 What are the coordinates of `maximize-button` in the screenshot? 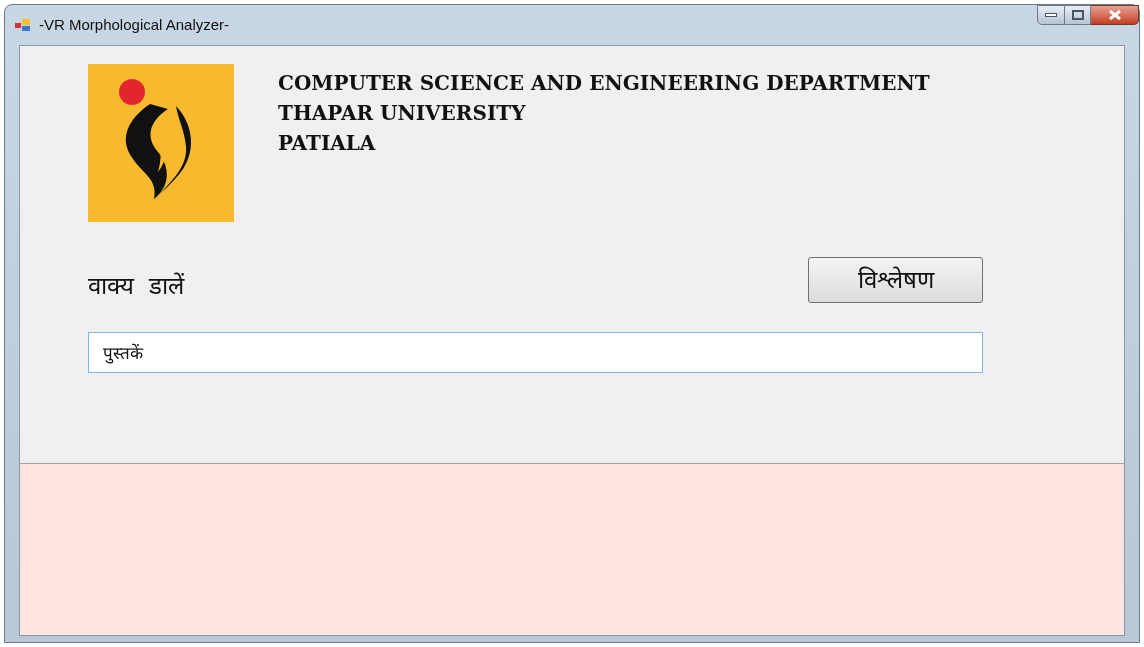 It's located at (1078, 15).